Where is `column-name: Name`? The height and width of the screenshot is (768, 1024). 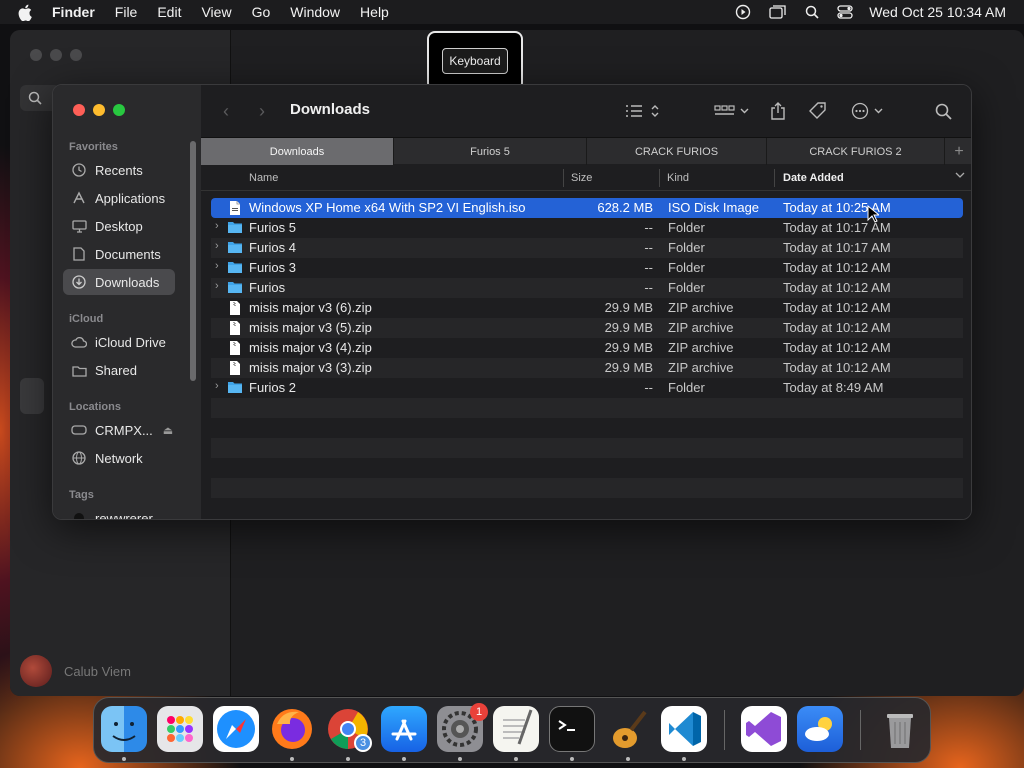 column-name: Name is located at coordinates (263, 178).